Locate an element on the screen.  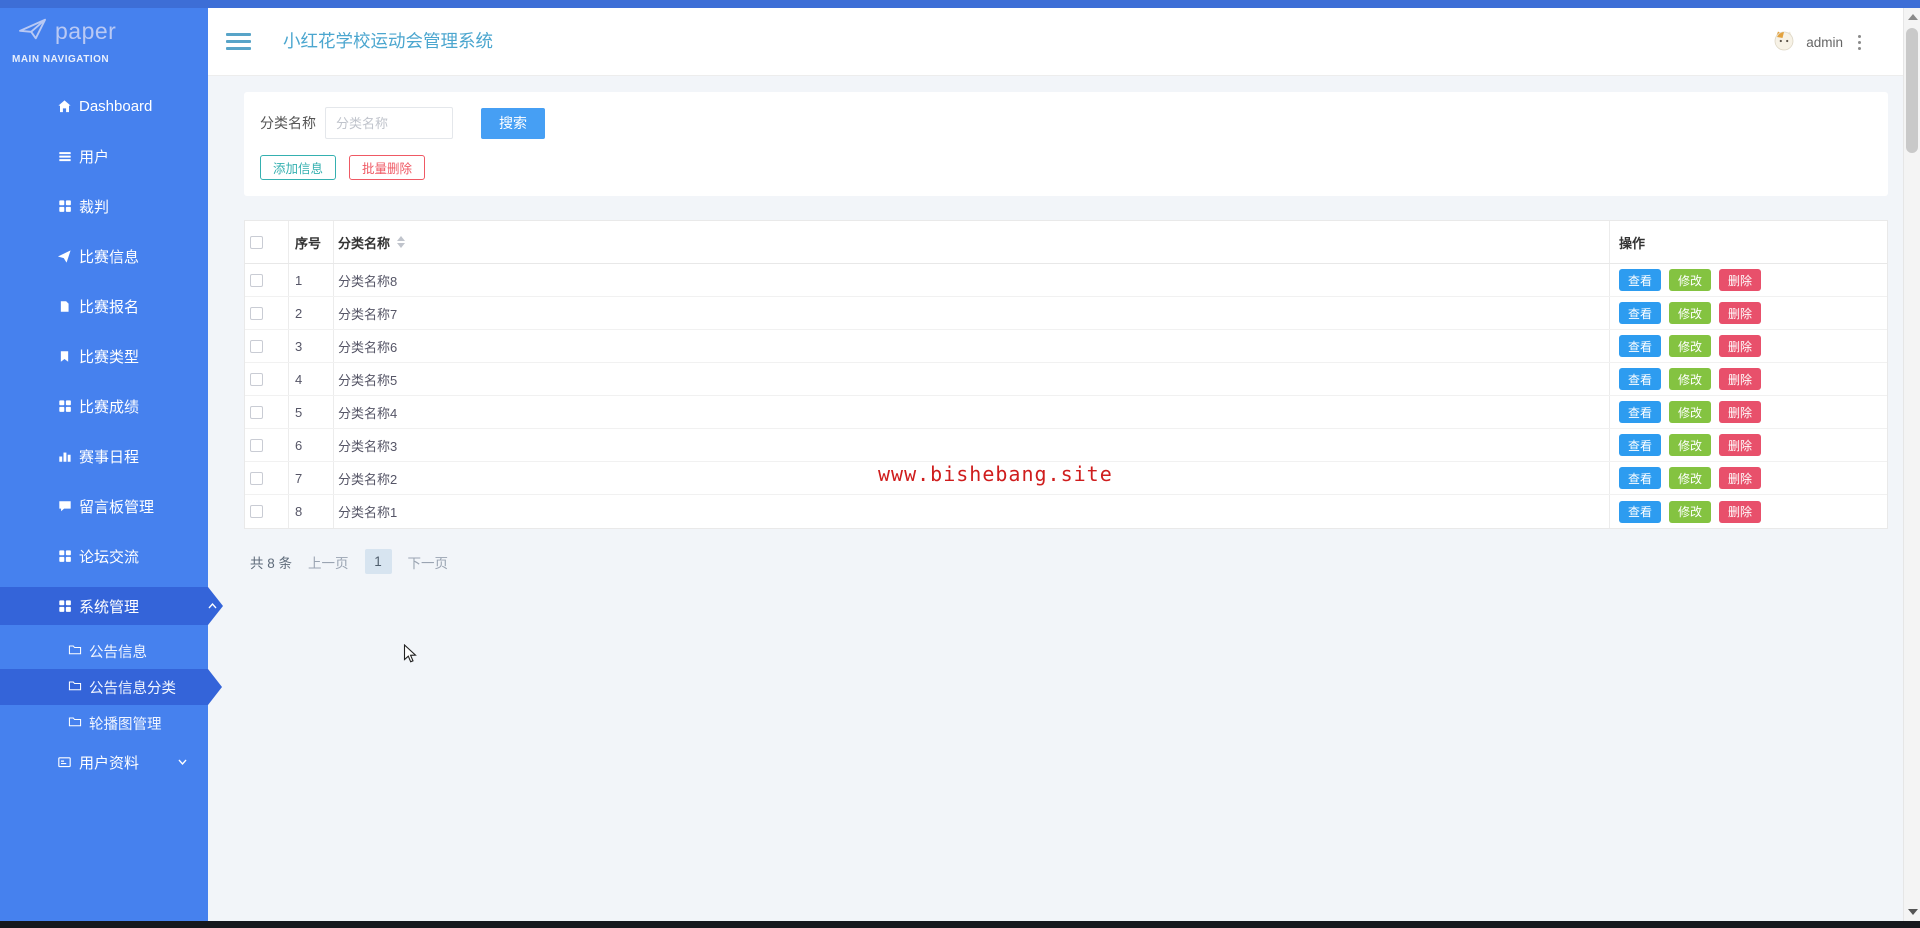
sidebar-item-match-type: 比赛类型 is located at coordinates (104, 356).